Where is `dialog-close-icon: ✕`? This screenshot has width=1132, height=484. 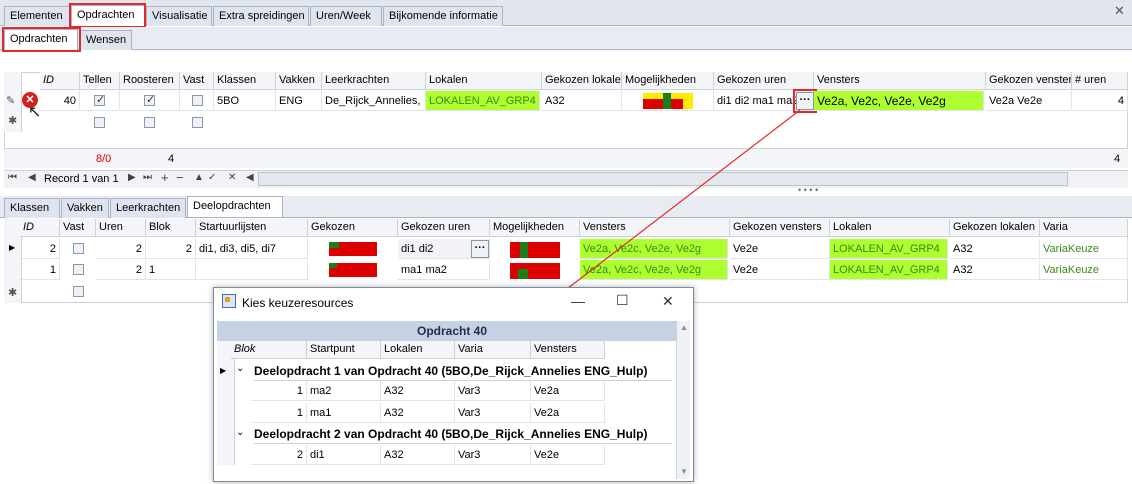 dialog-close-icon: ✕ is located at coordinates (668, 301).